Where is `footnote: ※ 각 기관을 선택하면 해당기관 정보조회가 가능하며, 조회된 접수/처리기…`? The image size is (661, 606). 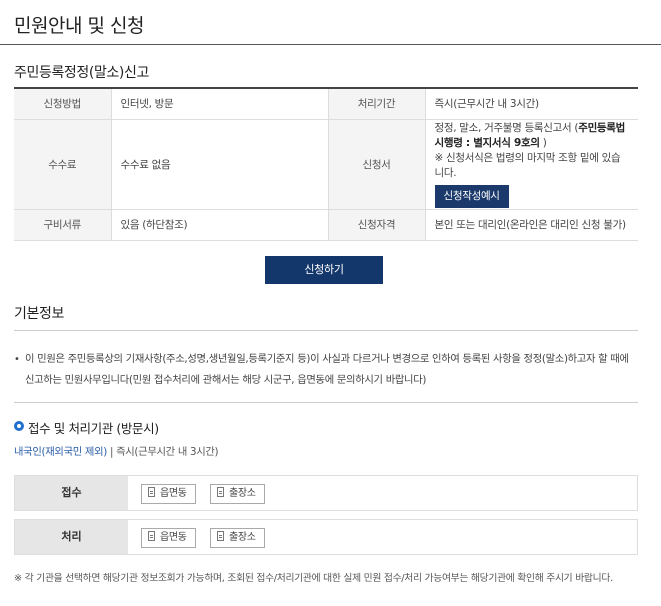 footnote: ※ 각 기관을 선택하면 해당기관 정보조회가 가능하며, 조회된 접수/처리기… is located at coordinates (313, 578).